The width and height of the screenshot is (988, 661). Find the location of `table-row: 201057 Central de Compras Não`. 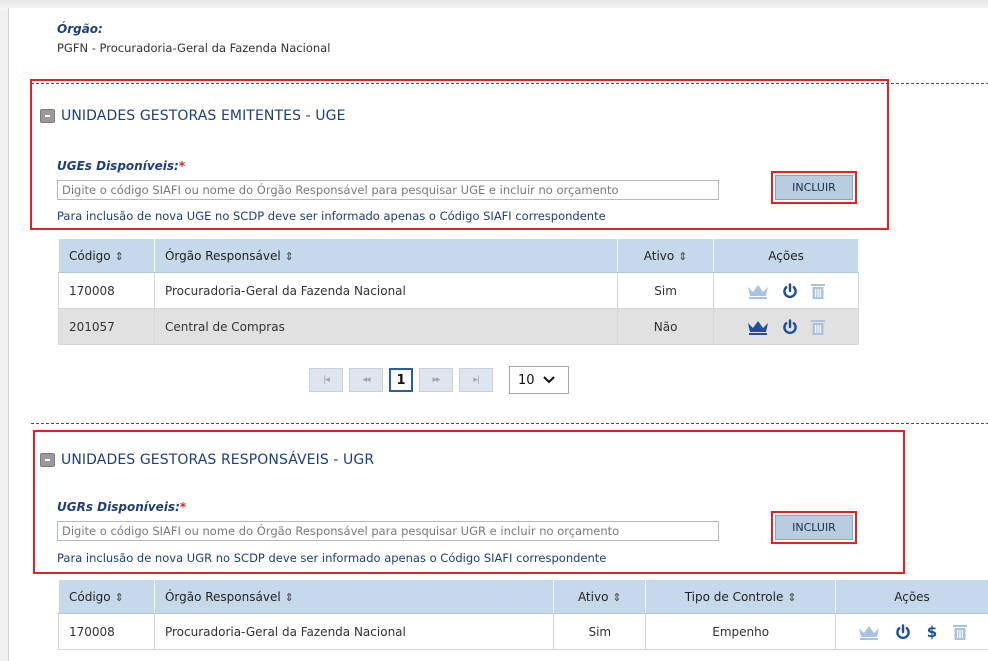

table-row: 201057 Central de Compras Não is located at coordinates (458, 326).